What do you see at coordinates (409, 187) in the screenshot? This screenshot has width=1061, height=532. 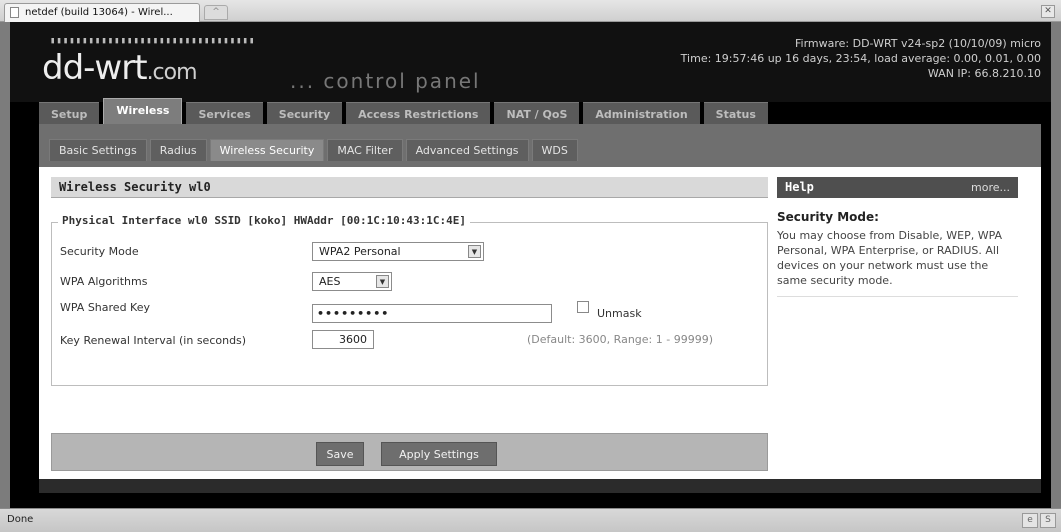 I see `section-title: Wireless Security wl0` at bounding box center [409, 187].